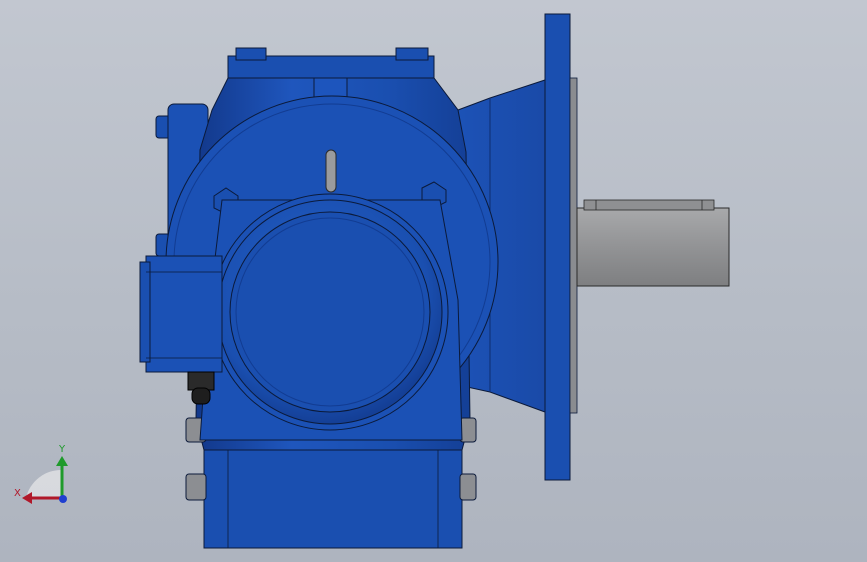 This screenshot has width=867, height=562. What do you see at coordinates (17, 493) in the screenshot?
I see `x-axis-label: X` at bounding box center [17, 493].